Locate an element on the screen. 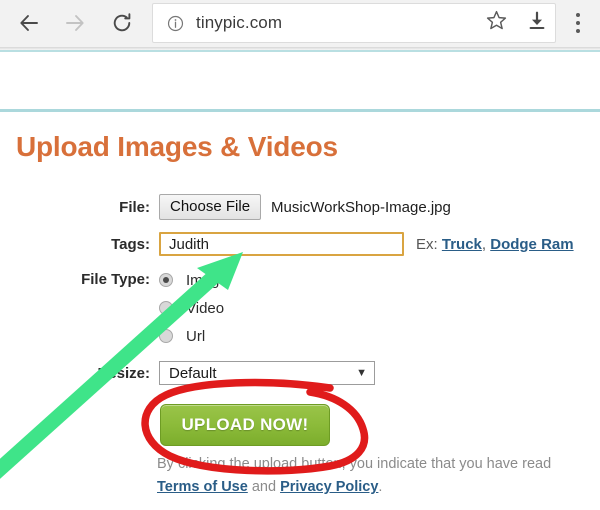  download-button is located at coordinates (537, 23).